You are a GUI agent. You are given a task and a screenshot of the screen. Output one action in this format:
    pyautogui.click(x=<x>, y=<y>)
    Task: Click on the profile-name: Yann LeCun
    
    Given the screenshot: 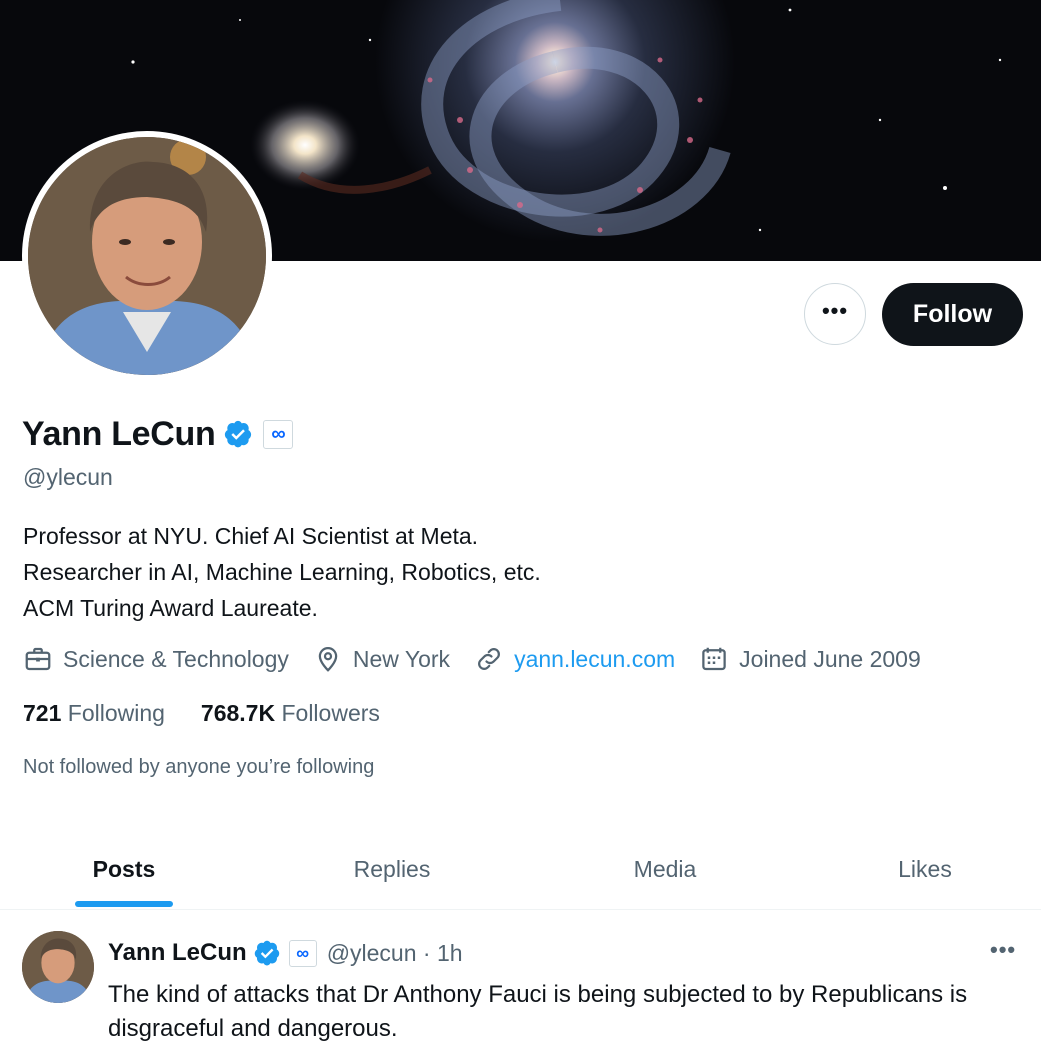 What is the action you would take?
    pyautogui.click(x=119, y=433)
    